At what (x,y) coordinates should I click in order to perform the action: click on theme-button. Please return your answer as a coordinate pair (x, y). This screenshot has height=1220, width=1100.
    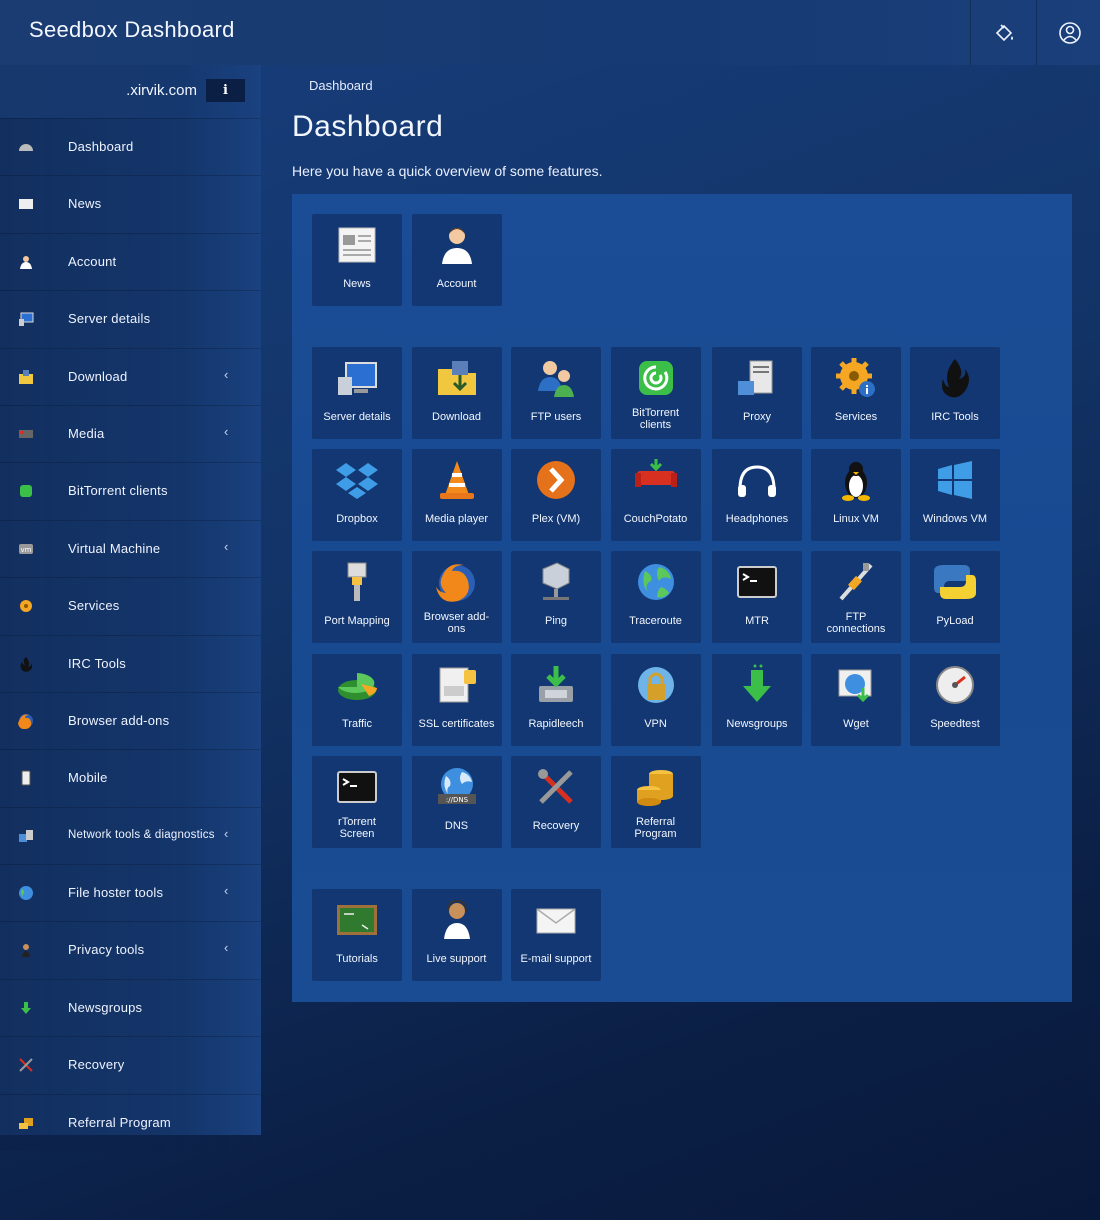
    Looking at the image, I should click on (1003, 32).